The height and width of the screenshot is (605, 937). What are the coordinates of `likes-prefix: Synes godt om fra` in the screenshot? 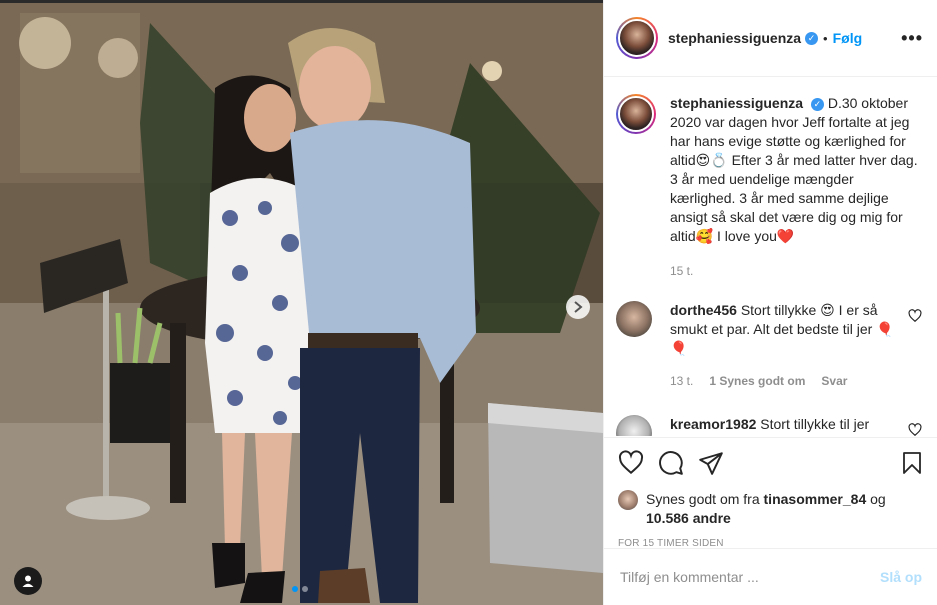 It's located at (703, 499).